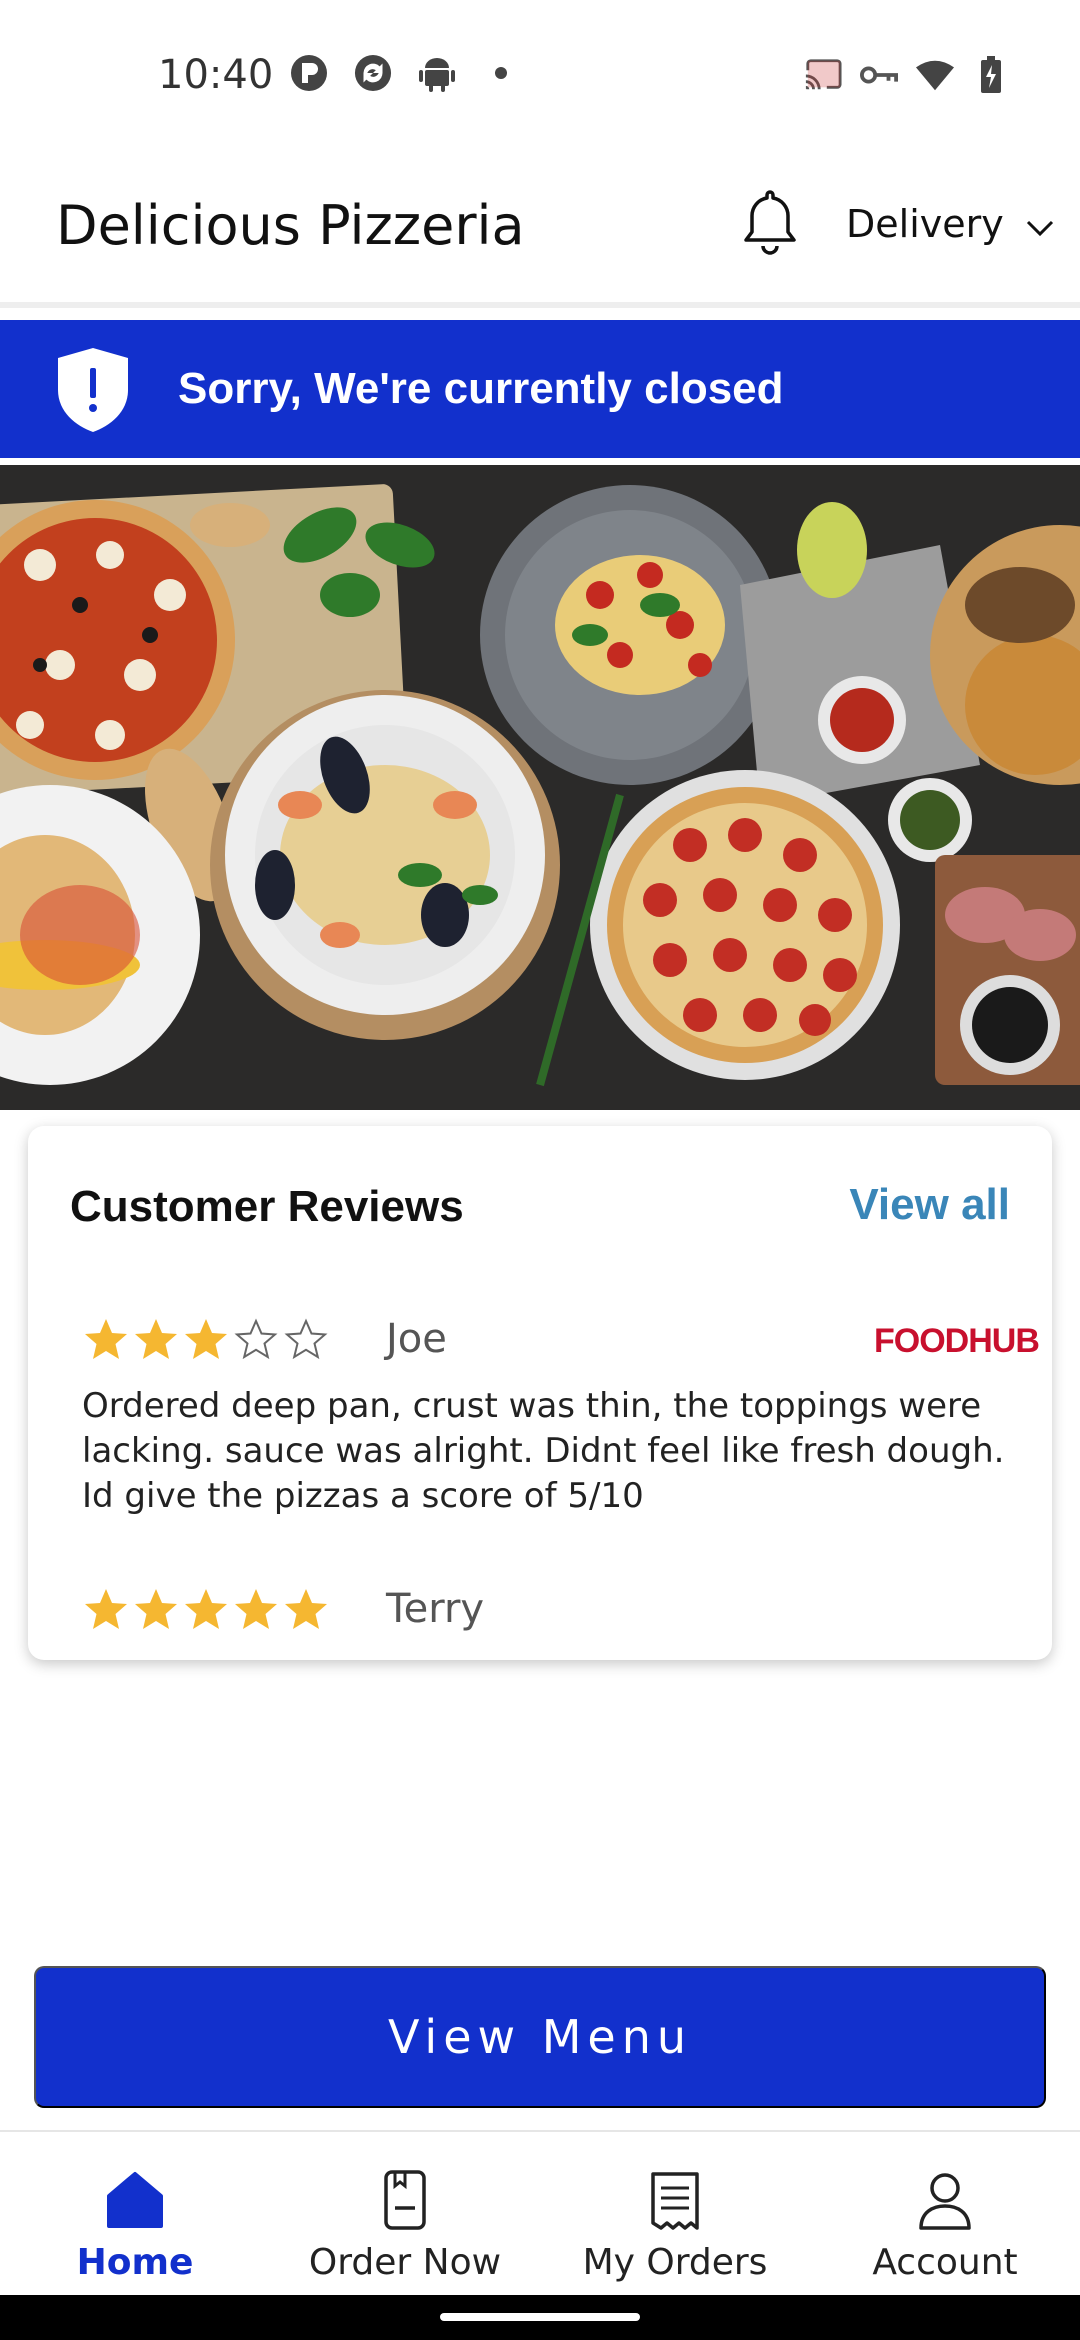 The image size is (1080, 2340). I want to click on system-gesture-bar, so click(540, 2317).